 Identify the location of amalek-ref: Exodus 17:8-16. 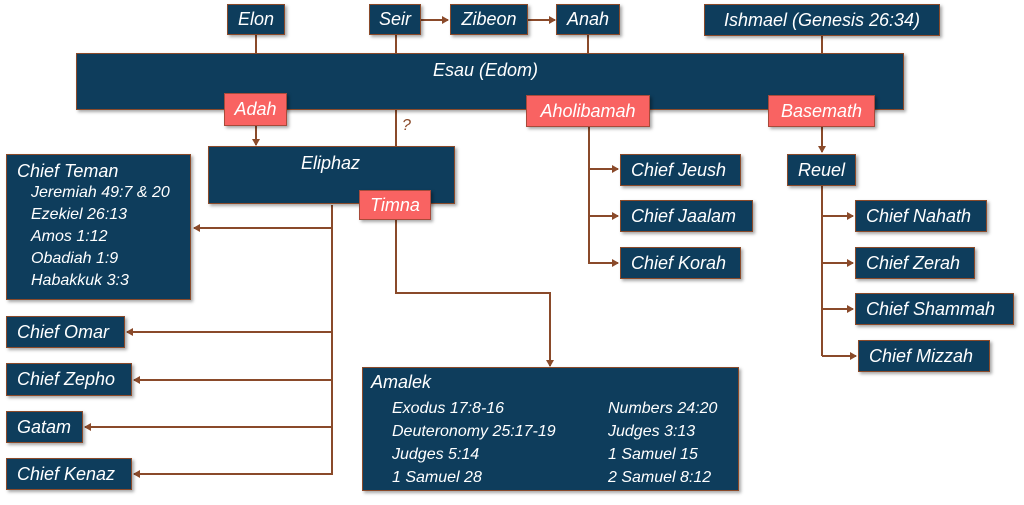
(448, 408).